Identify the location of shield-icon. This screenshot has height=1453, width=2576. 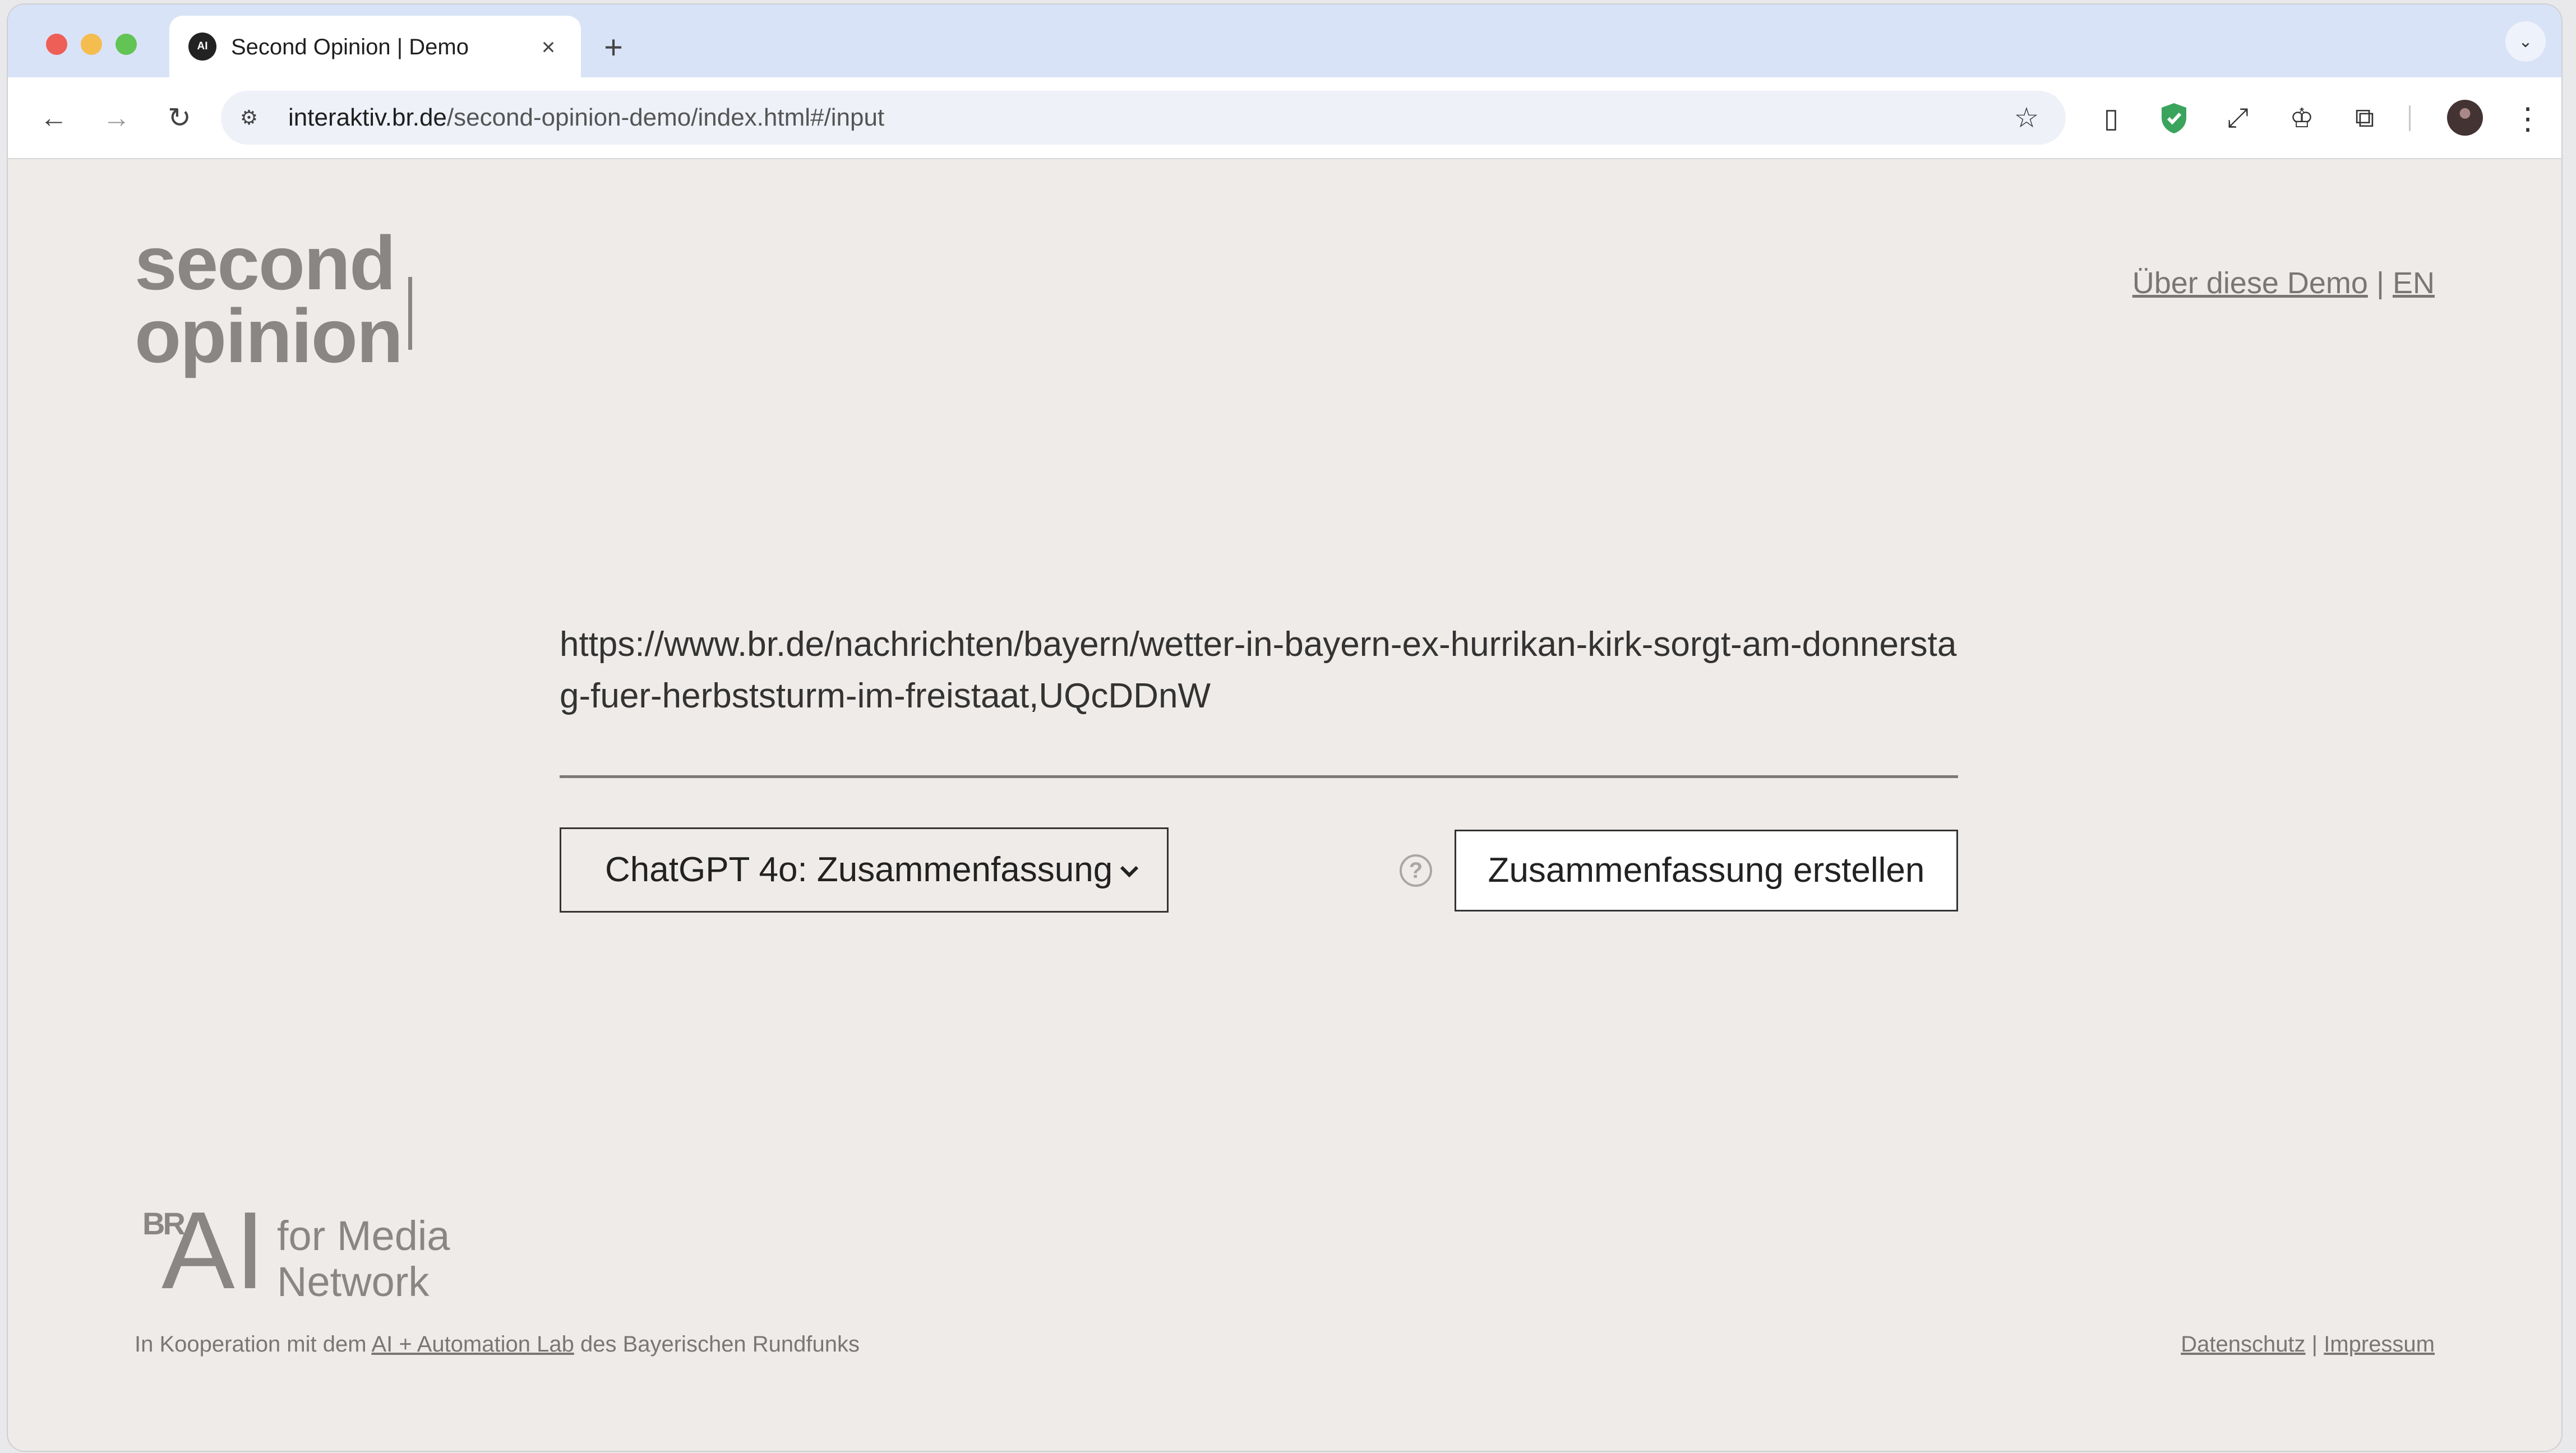
(2174, 118).